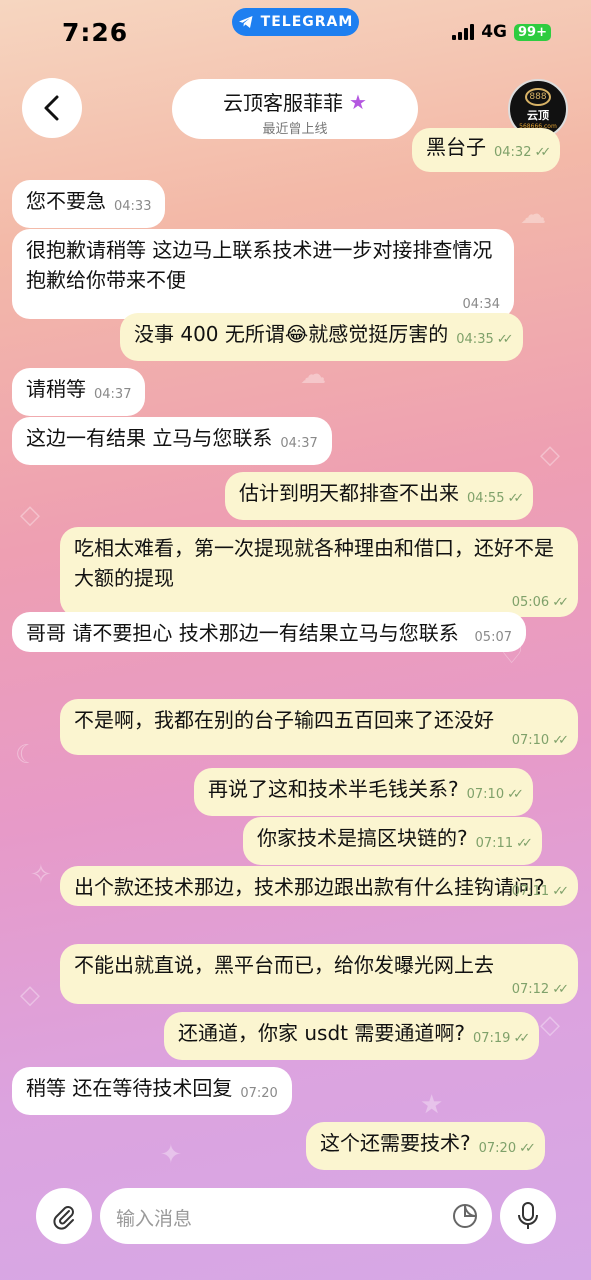 Image resolution: width=591 pixels, height=1280 pixels. What do you see at coordinates (66, 201) in the screenshot?
I see `message-text: 您不要急` at bounding box center [66, 201].